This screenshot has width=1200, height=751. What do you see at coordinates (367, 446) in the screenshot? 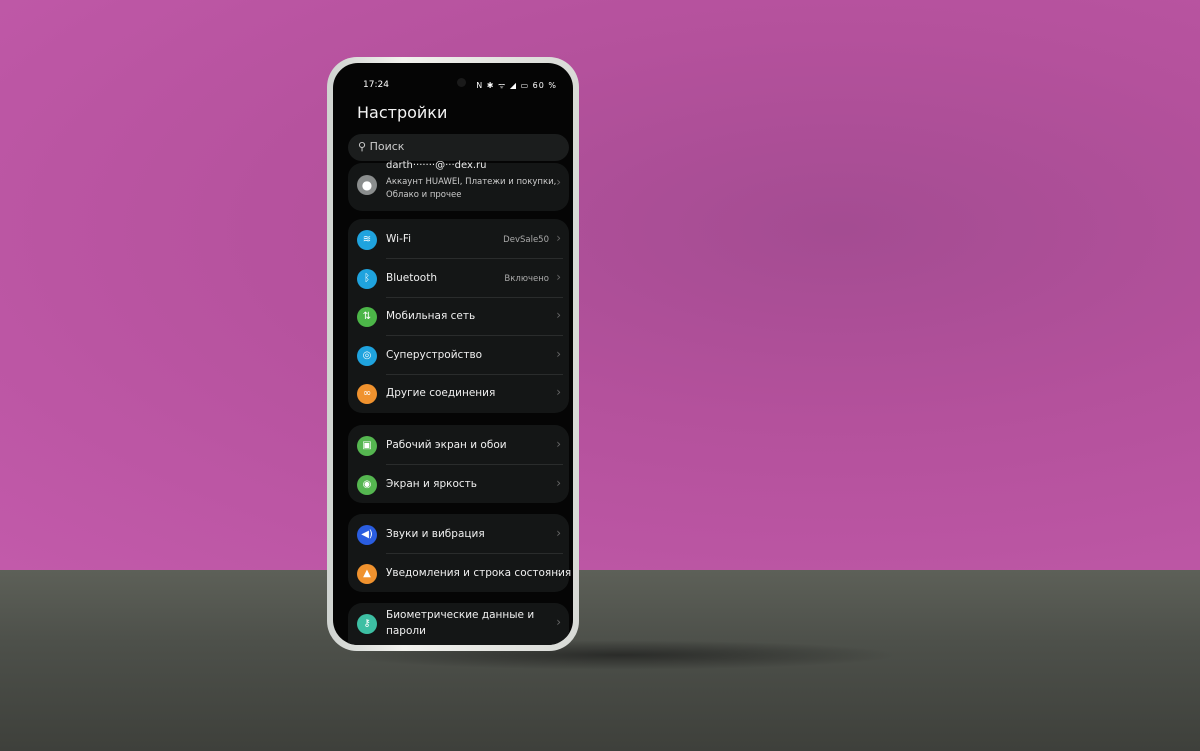
I see `wallpaper-icon: ▣` at bounding box center [367, 446].